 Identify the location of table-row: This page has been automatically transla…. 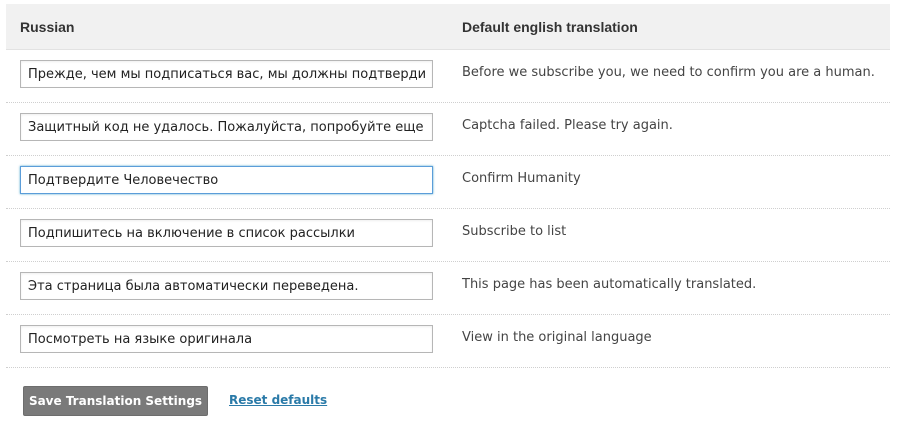
(448, 288).